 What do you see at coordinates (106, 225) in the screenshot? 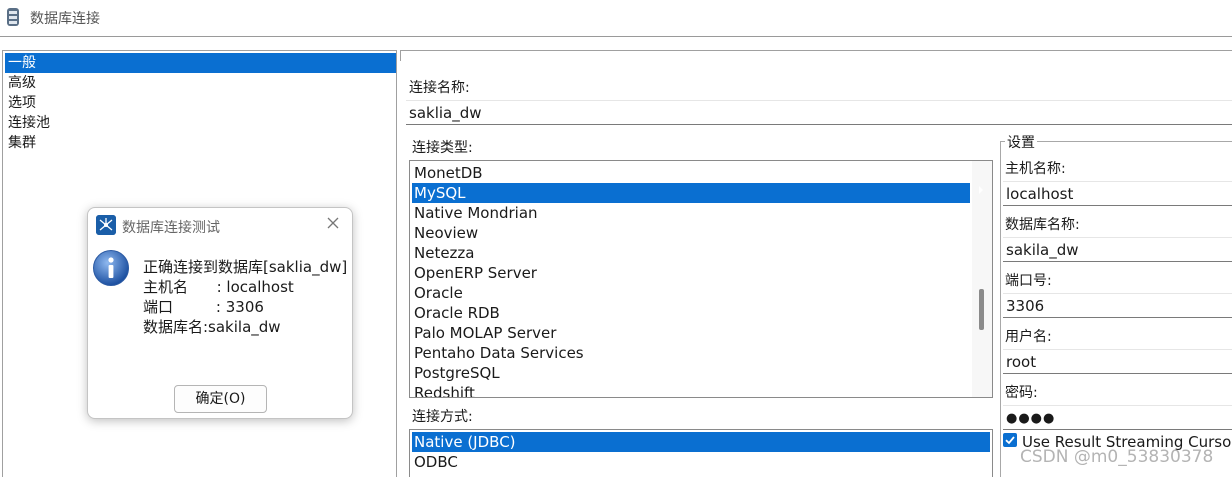
I see `app-logo-icon` at bounding box center [106, 225].